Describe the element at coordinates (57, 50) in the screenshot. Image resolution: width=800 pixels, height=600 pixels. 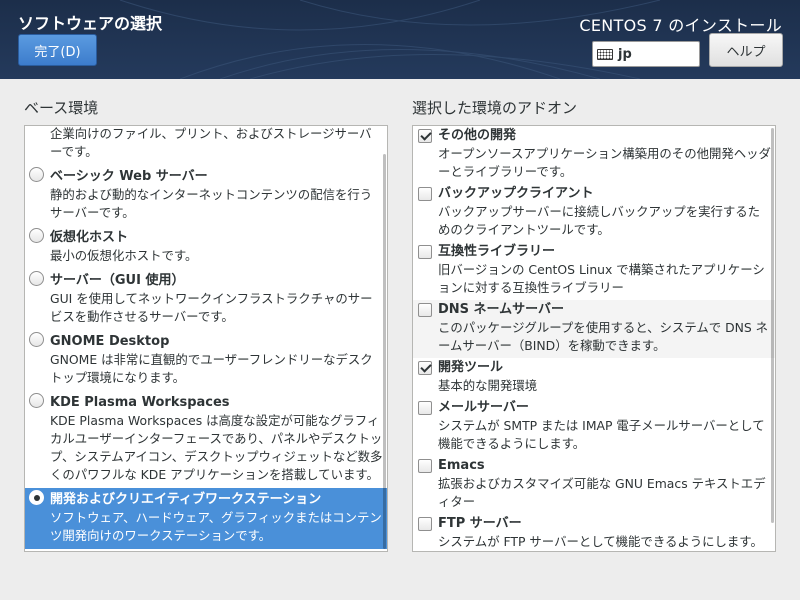
I see `done-button: 完了(D)` at that location.